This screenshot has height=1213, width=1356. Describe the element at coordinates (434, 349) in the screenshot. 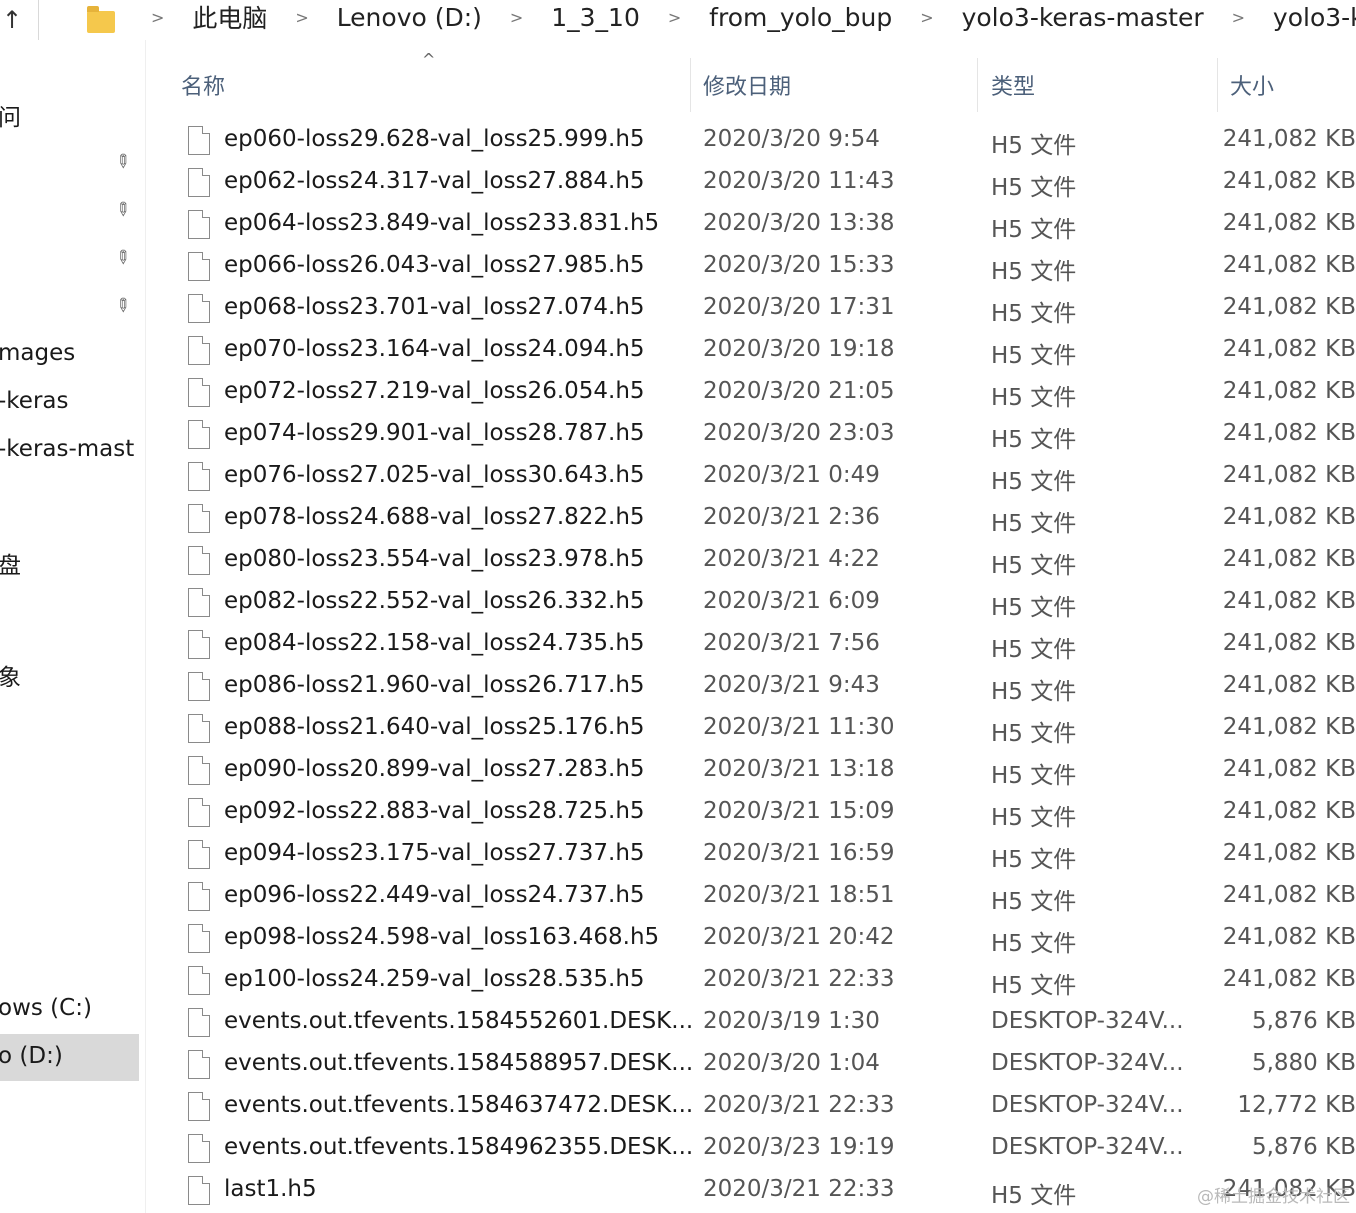

I see `file-name: ep070-loss23.164-val_loss24.094.h5` at that location.